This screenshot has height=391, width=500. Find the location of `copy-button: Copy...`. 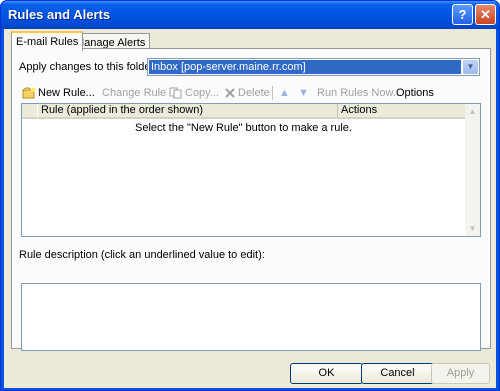

copy-button: Copy... is located at coordinates (194, 93).